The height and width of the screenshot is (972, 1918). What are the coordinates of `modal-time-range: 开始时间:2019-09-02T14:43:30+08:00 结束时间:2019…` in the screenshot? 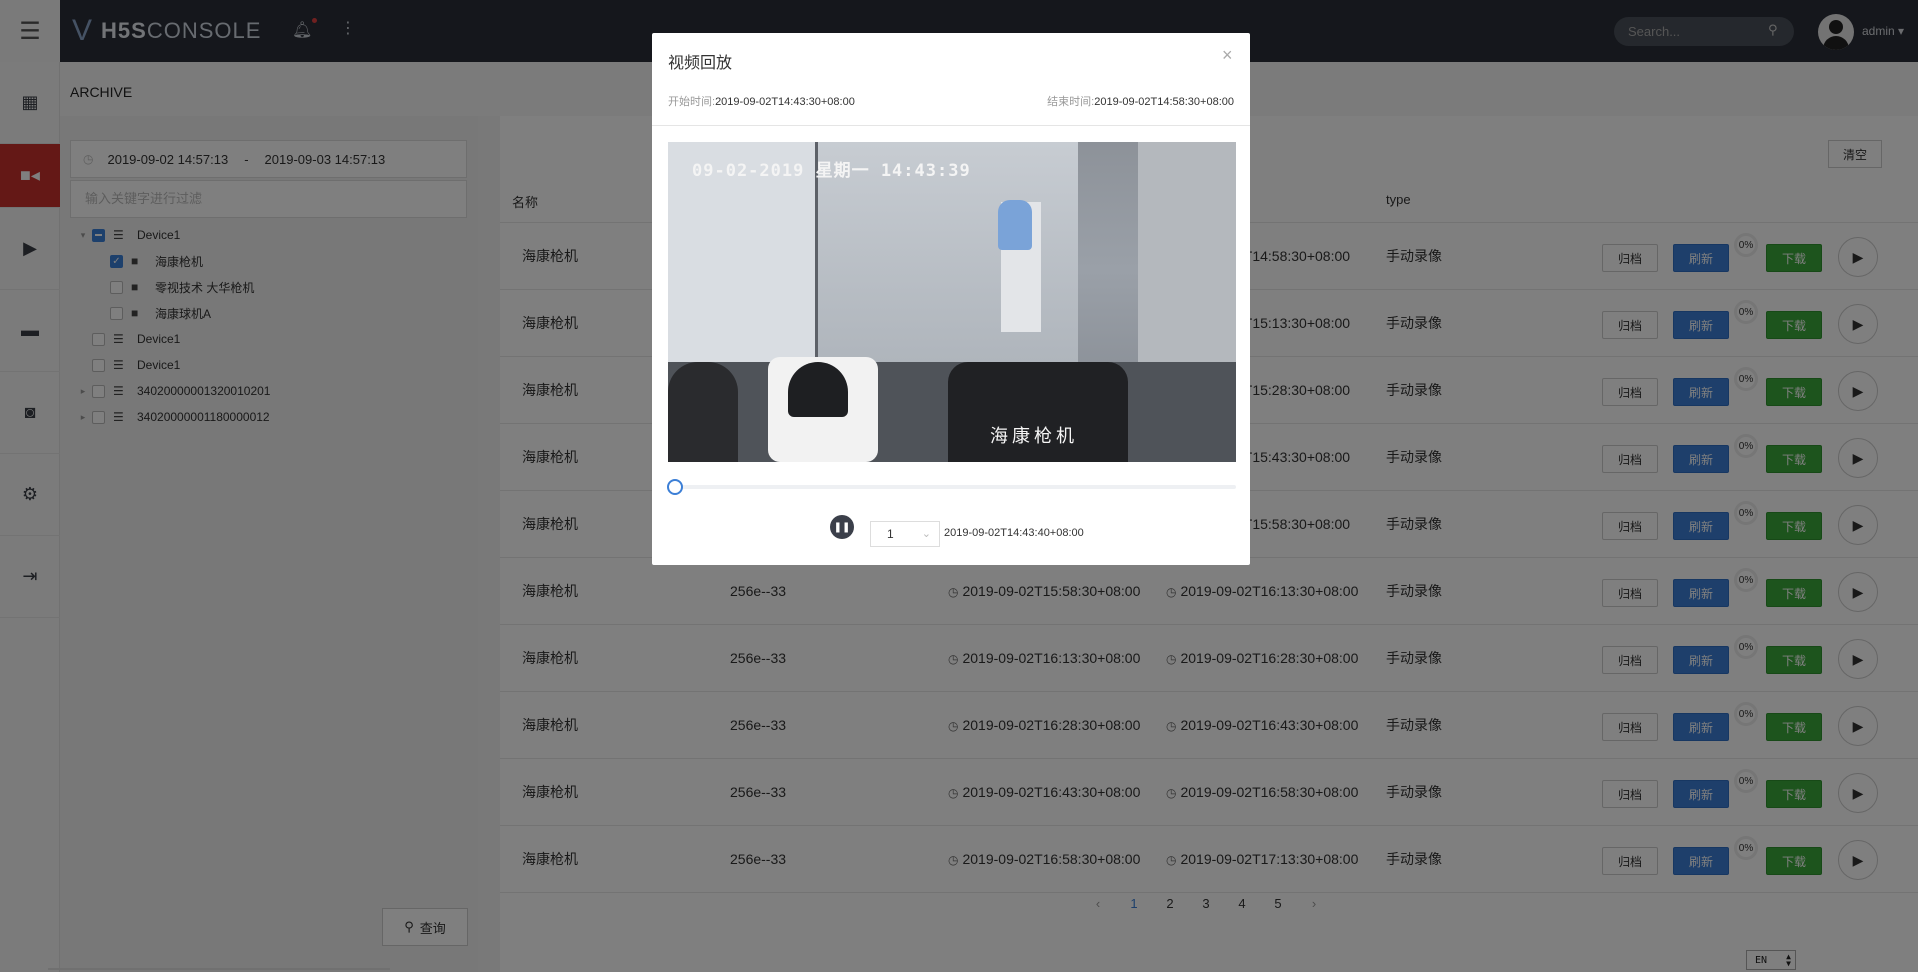 It's located at (951, 101).